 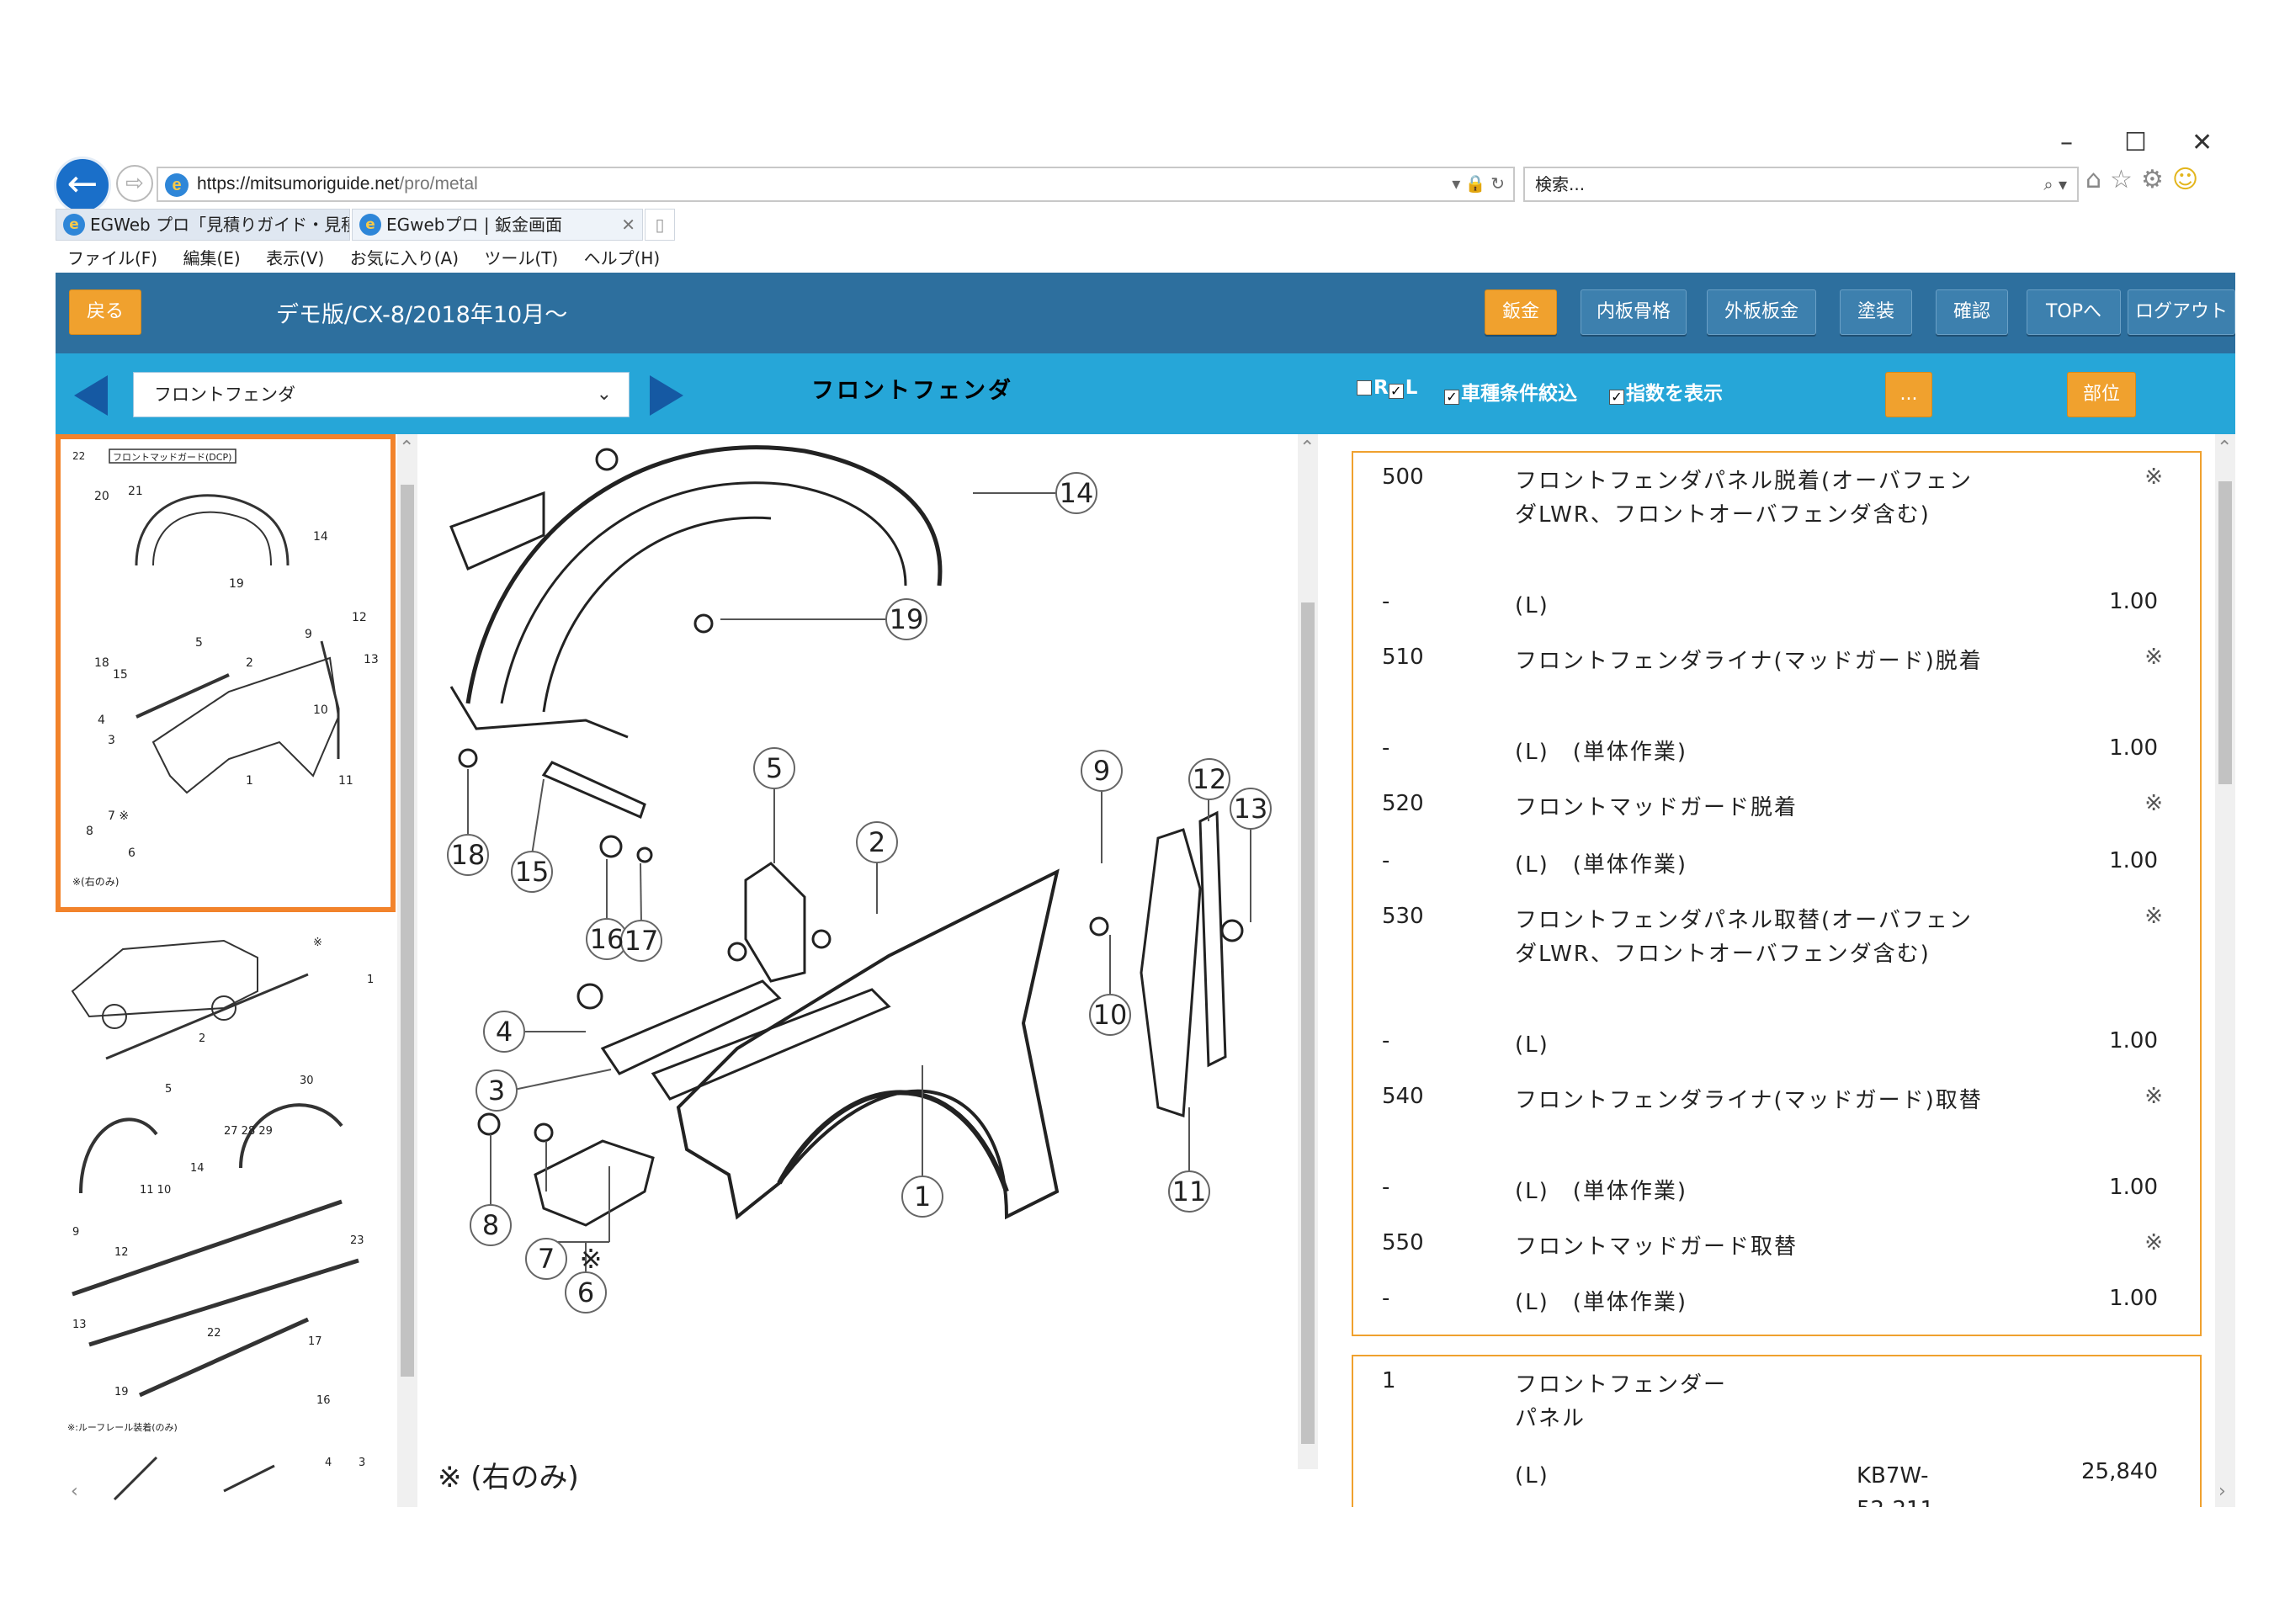 What do you see at coordinates (105, 312) in the screenshot?
I see `back-button: 戻る` at bounding box center [105, 312].